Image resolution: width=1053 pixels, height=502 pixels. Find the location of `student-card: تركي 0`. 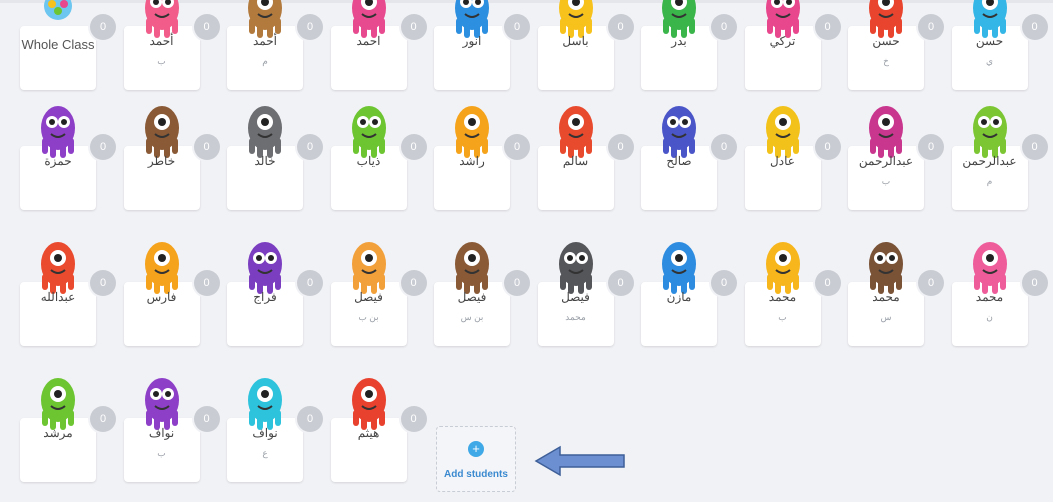

student-card: تركي 0 is located at coordinates (794, 45).